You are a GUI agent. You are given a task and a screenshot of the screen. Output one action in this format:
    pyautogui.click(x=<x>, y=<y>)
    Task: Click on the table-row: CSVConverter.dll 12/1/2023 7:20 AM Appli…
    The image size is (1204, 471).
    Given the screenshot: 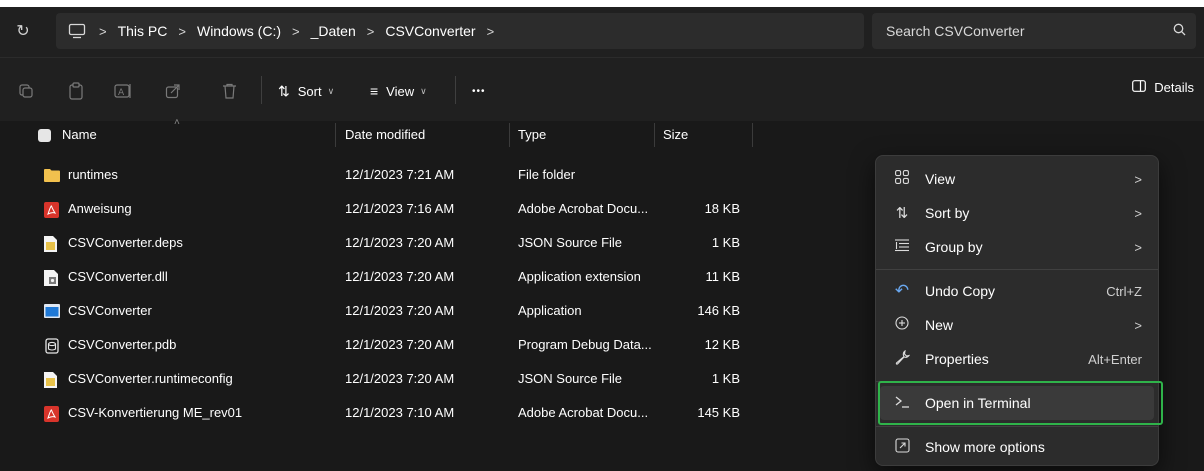 What is the action you would take?
    pyautogui.click(x=380, y=277)
    